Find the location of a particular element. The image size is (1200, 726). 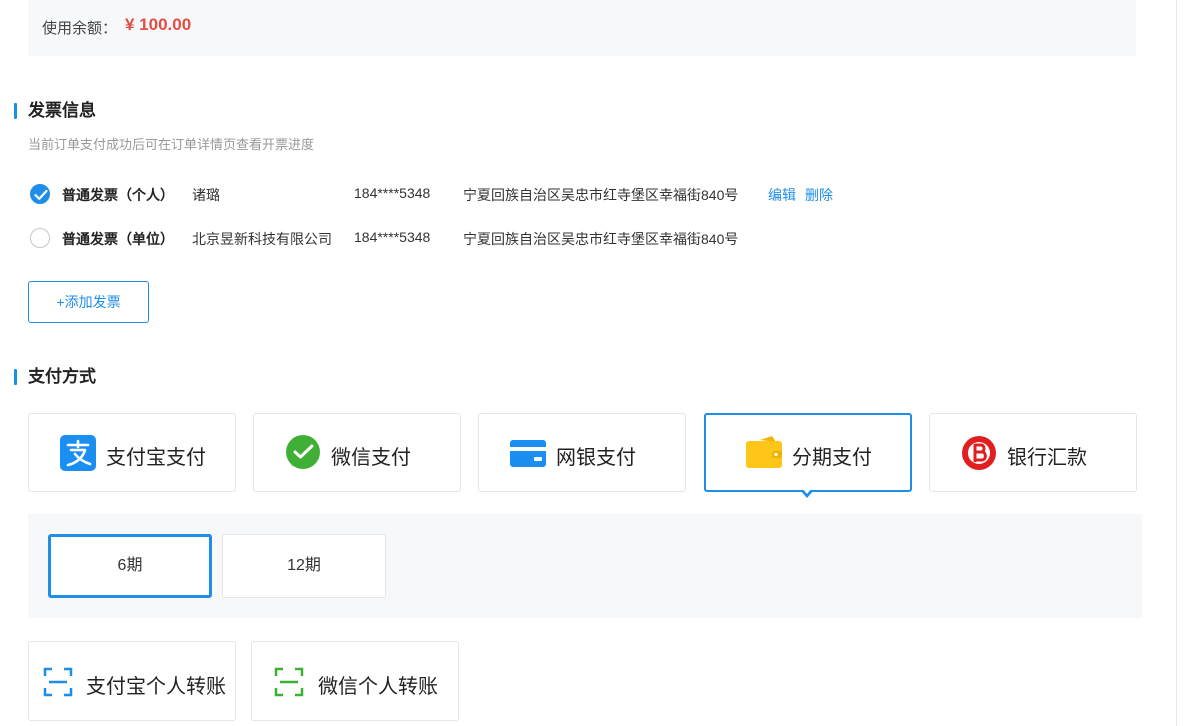

pay-method-installment: 分期支付 is located at coordinates (808, 452).